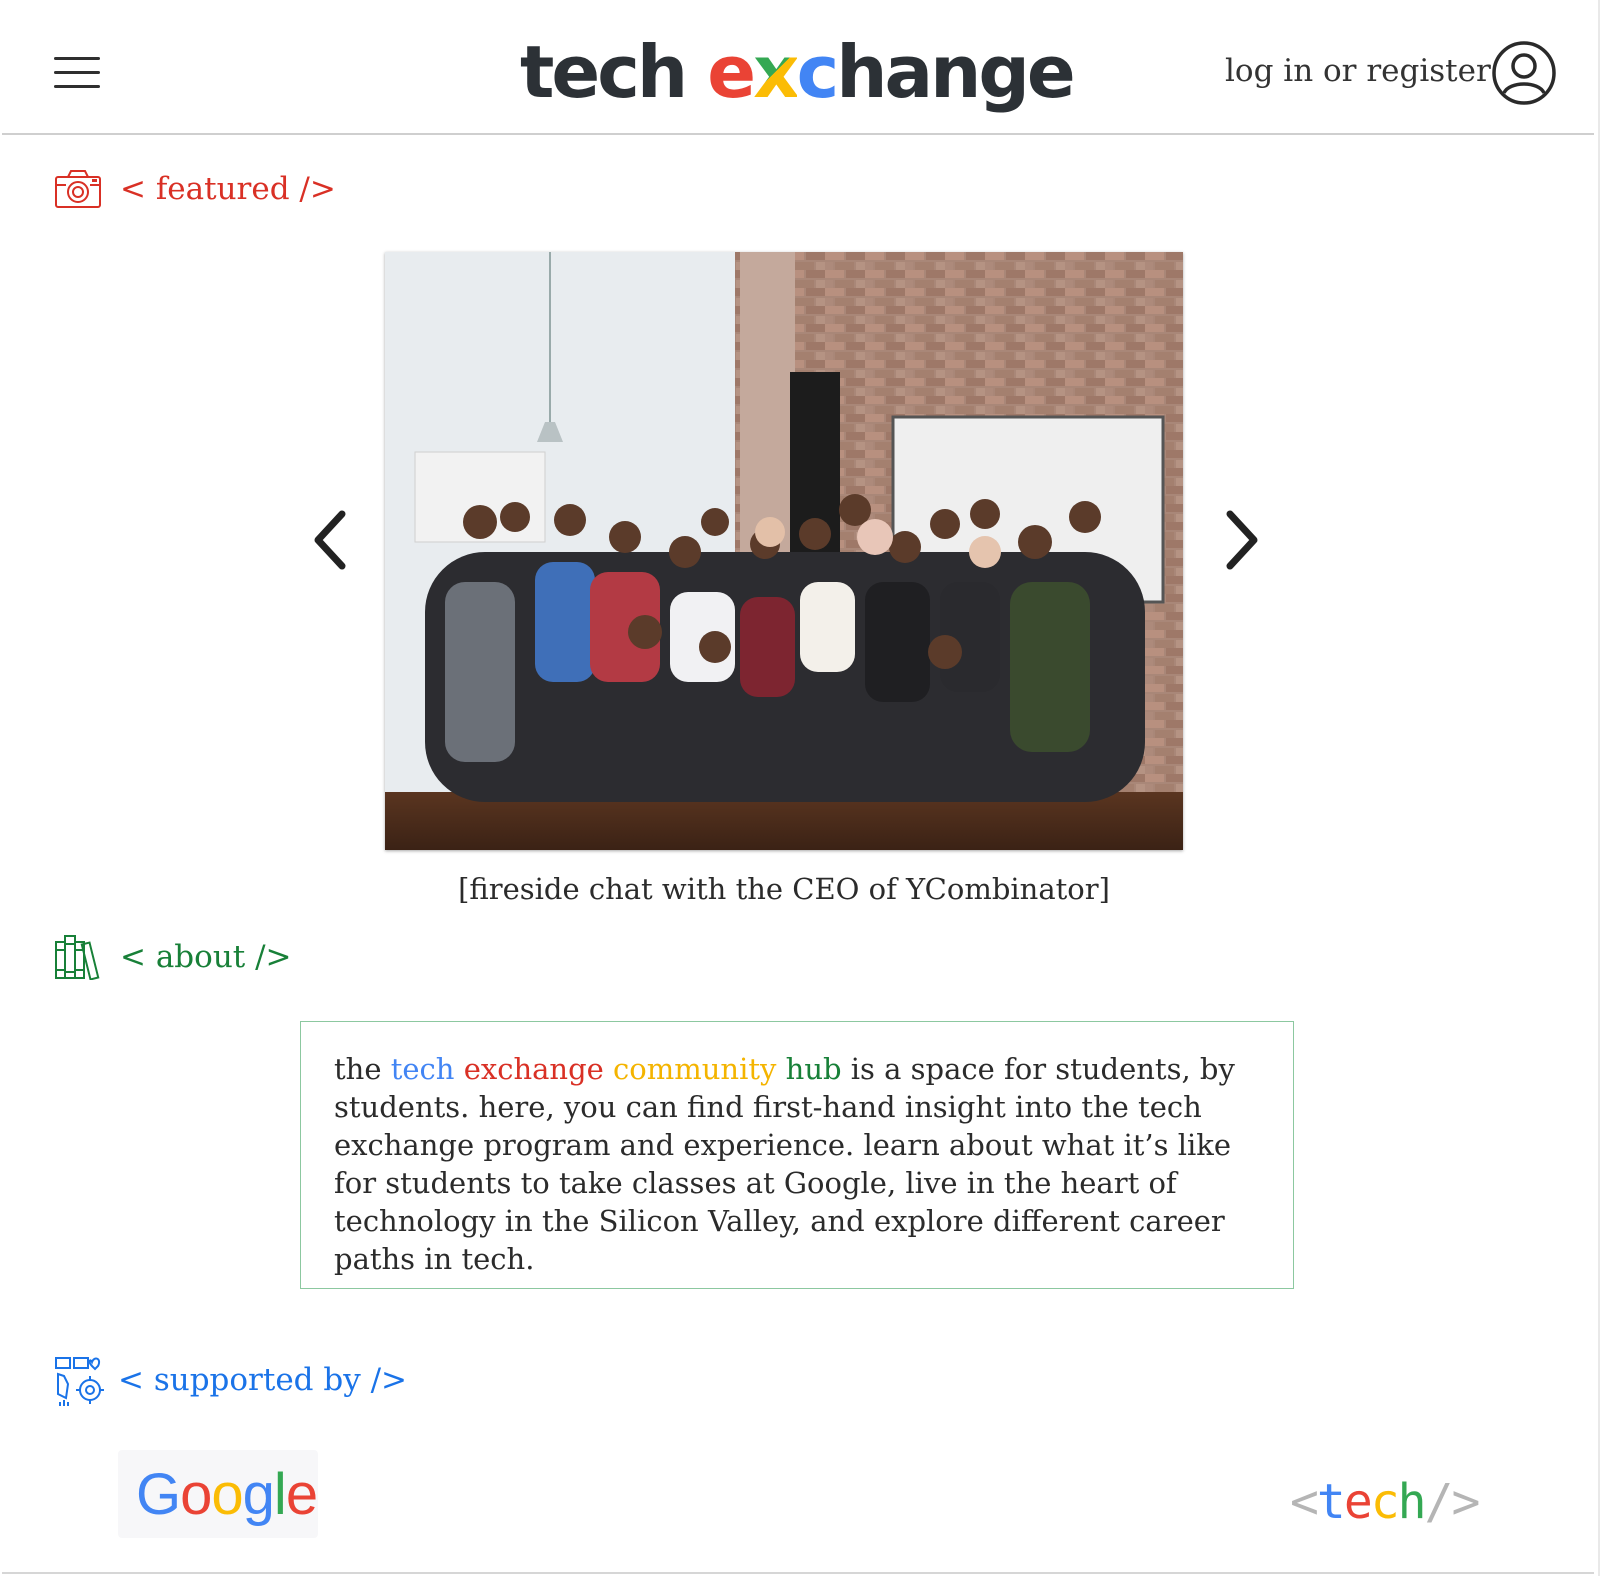 The height and width of the screenshot is (1576, 1600). Describe the element at coordinates (301, 1494) in the screenshot. I see `google-letter: e` at that location.